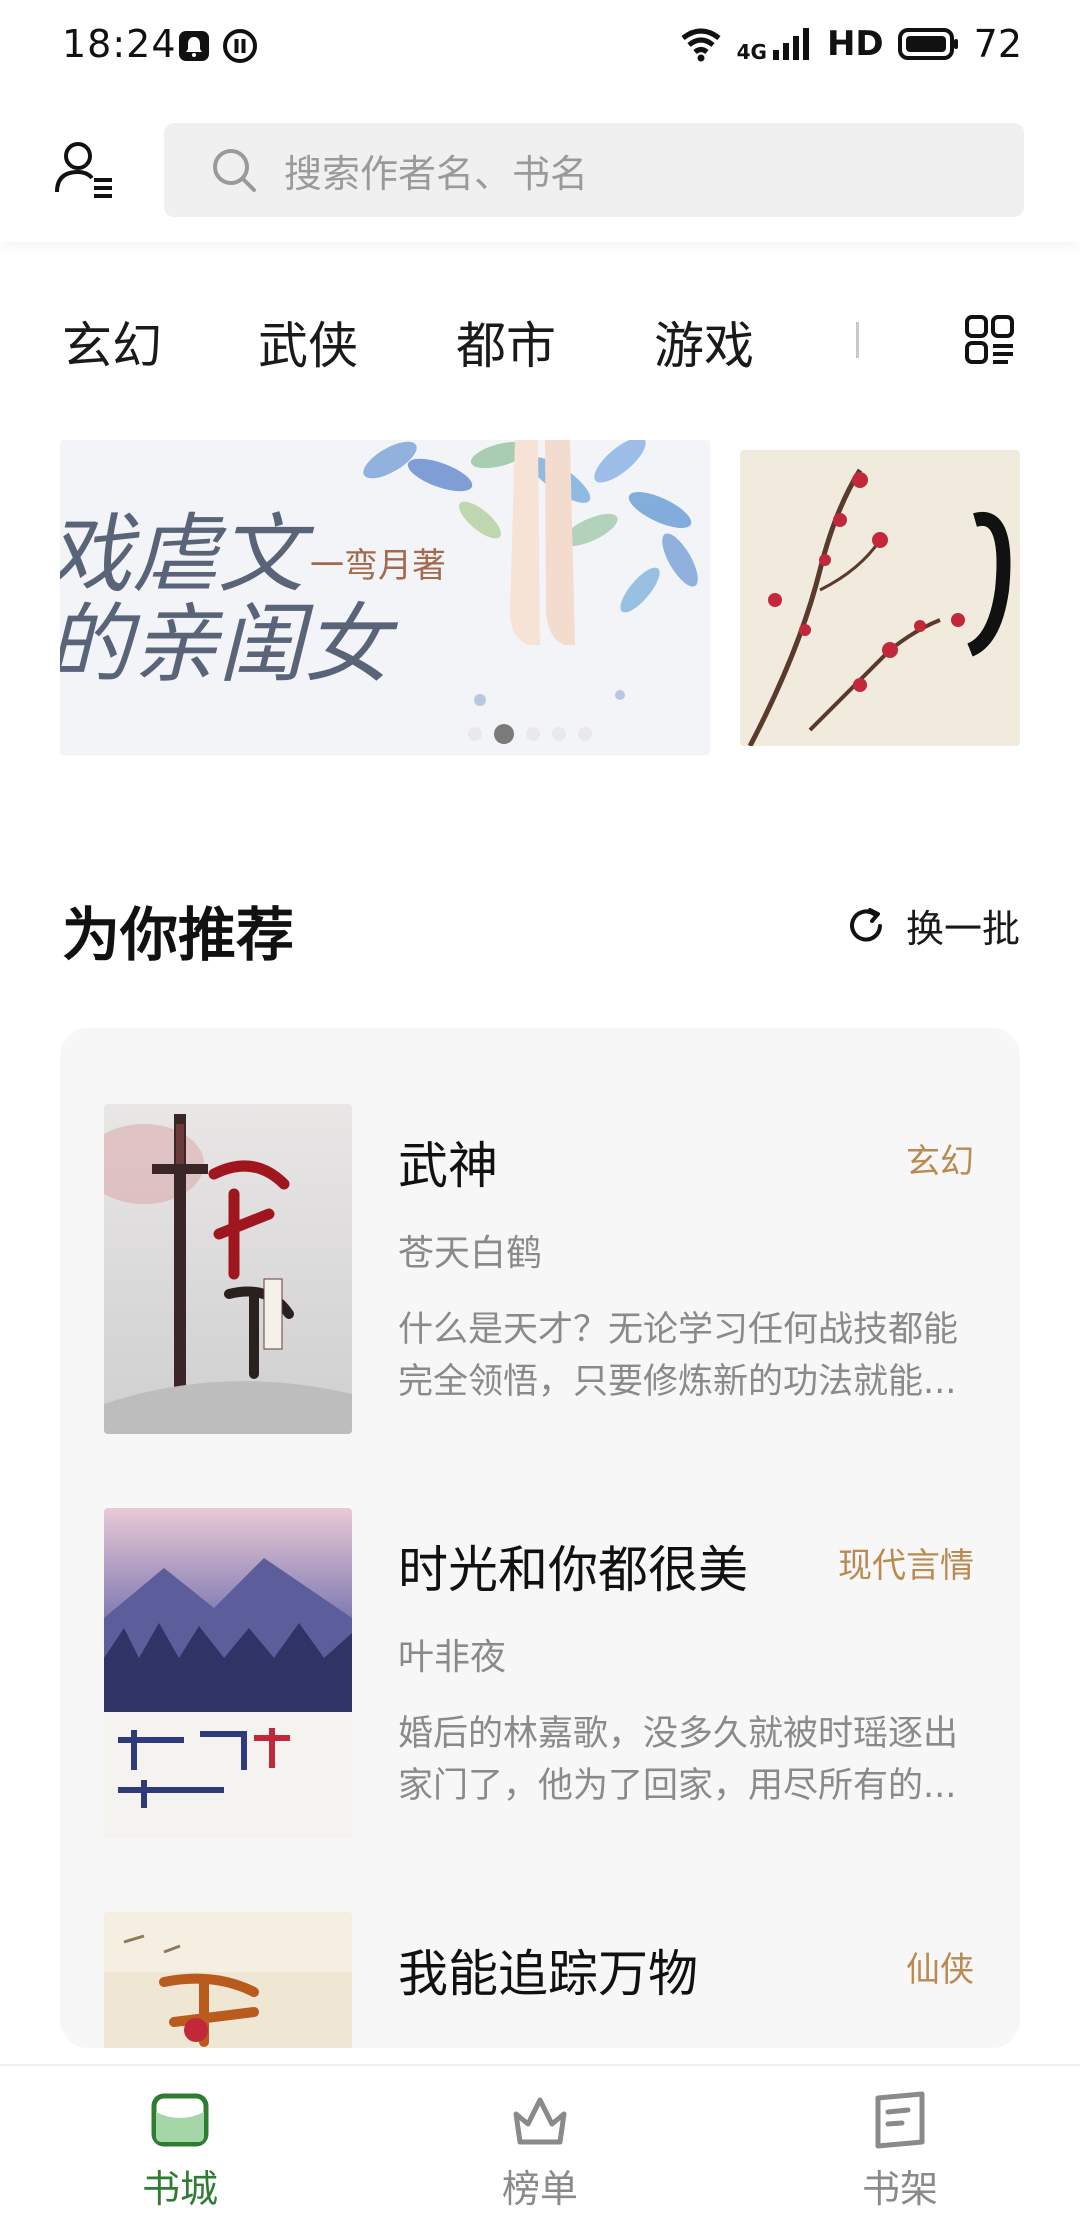  Describe the element at coordinates (906, 1566) in the screenshot. I see `book-genre-tag: 现代言情` at that location.